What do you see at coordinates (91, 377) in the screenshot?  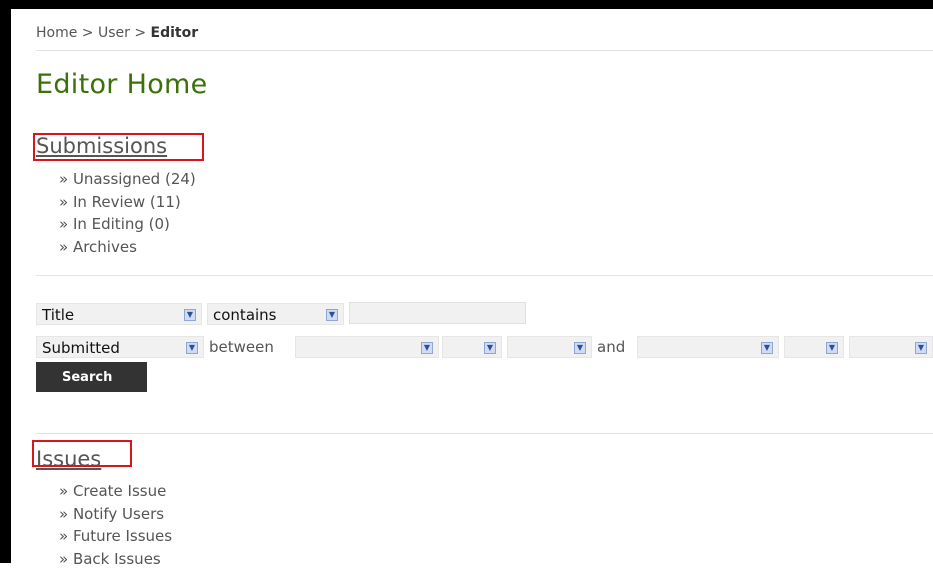 I see `search-button: Search` at bounding box center [91, 377].